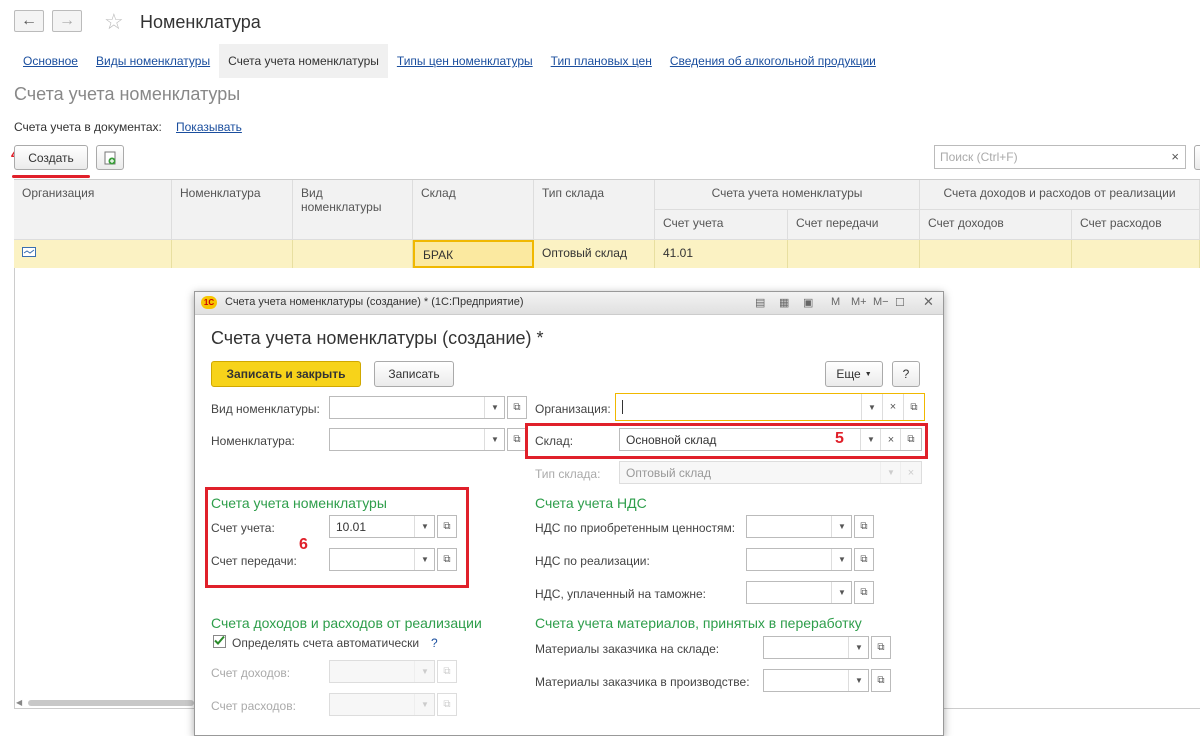 This screenshot has width=1200, height=736. Describe the element at coordinates (465, 61) in the screenshot. I see `tab-price-types: Типы цен номенклатуры` at that location.